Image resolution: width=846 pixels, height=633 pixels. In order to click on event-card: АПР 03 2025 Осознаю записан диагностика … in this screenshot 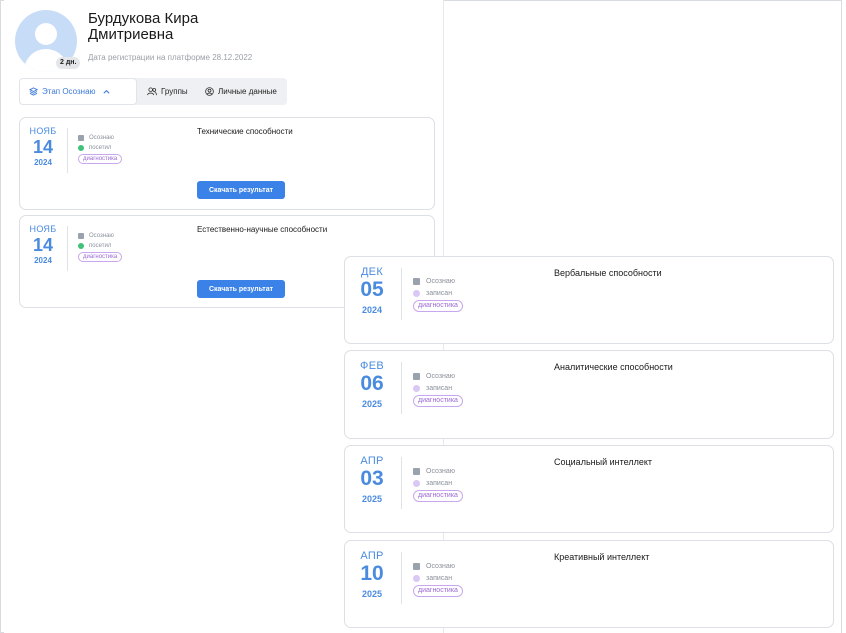, I will do `click(589, 489)`.